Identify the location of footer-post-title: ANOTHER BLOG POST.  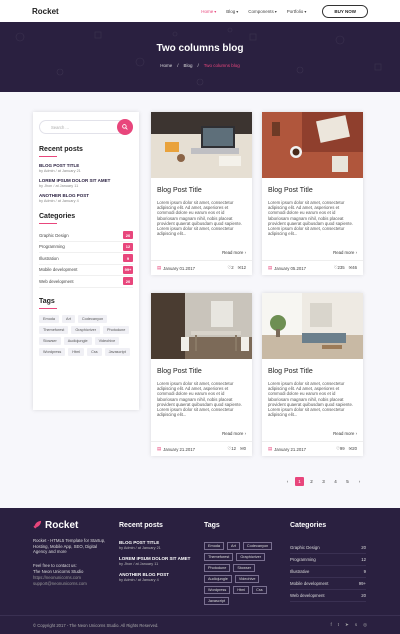
(158, 574).